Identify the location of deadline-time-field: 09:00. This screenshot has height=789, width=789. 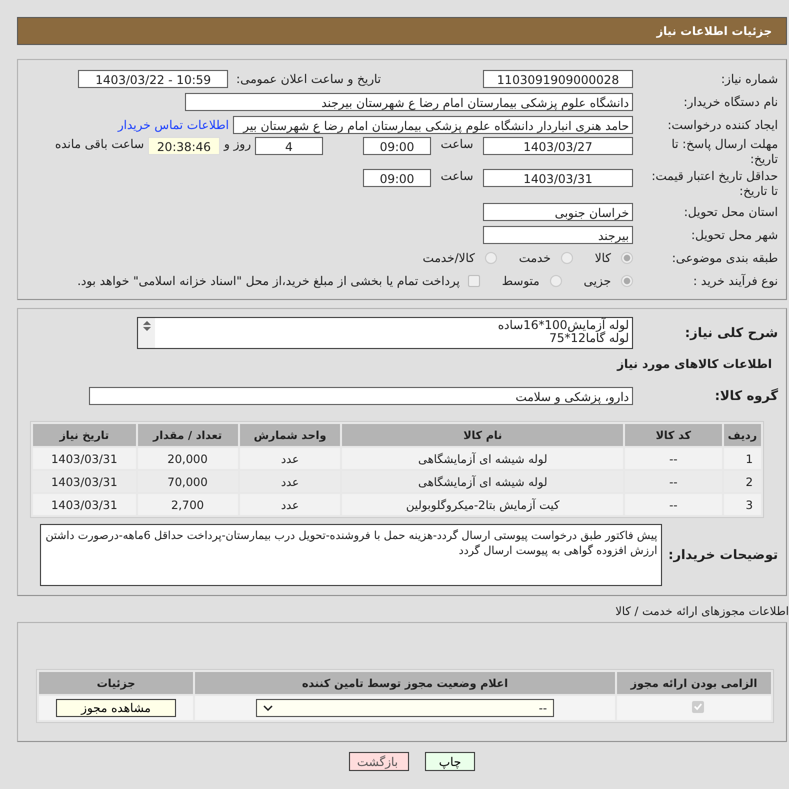
(397, 146).